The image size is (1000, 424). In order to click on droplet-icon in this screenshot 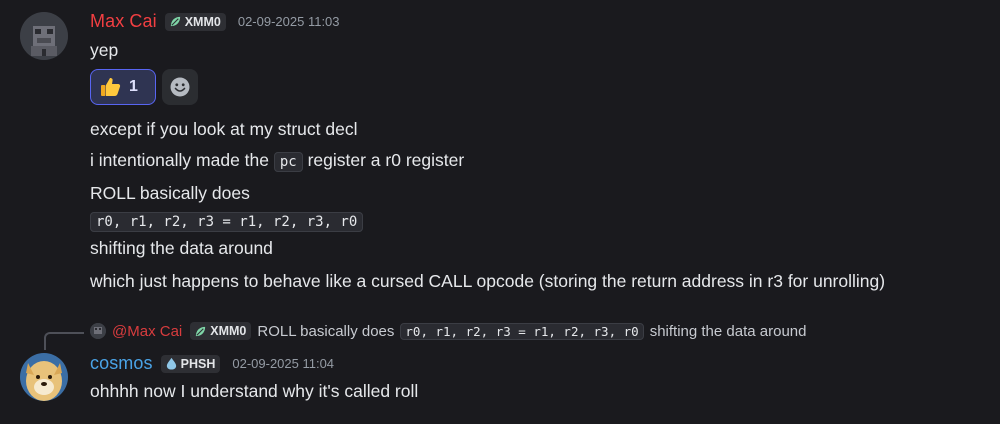, I will do `click(171, 363)`.